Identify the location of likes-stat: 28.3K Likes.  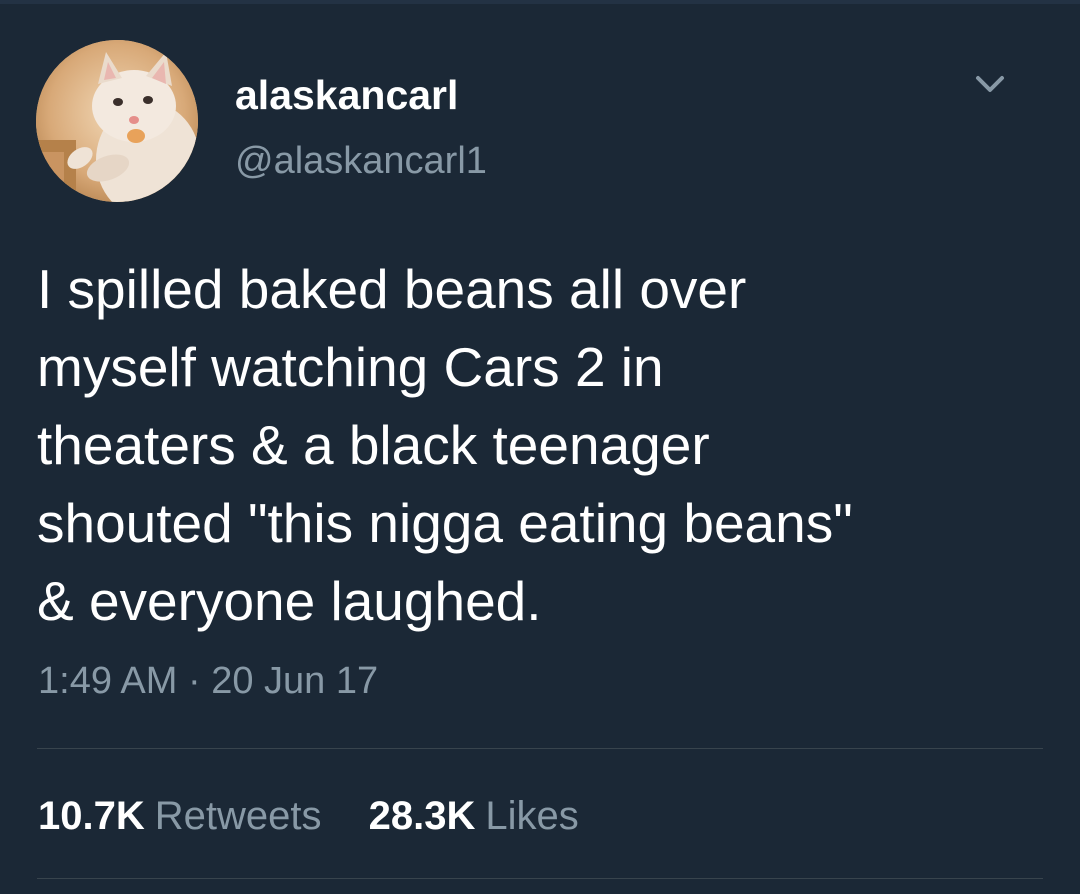
(474, 816).